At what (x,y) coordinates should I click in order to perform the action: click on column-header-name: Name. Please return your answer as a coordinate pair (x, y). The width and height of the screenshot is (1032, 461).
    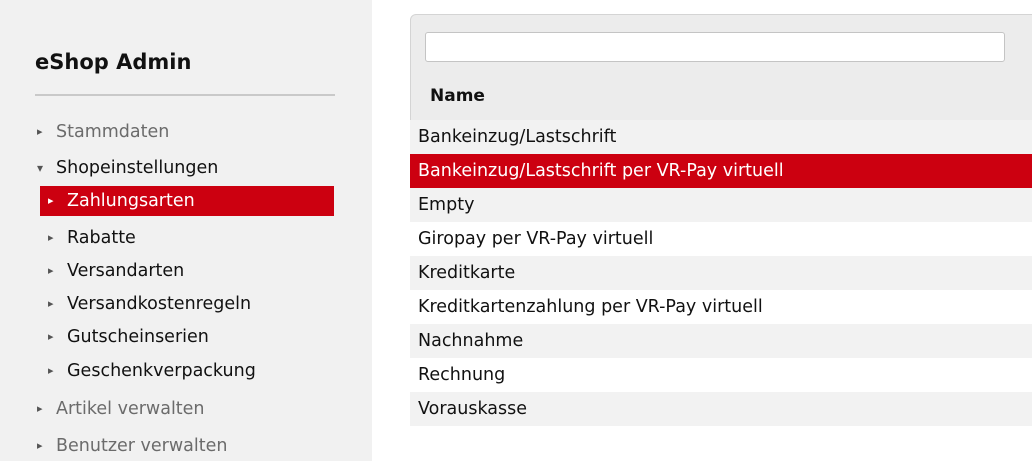
    Looking at the image, I should click on (457, 96).